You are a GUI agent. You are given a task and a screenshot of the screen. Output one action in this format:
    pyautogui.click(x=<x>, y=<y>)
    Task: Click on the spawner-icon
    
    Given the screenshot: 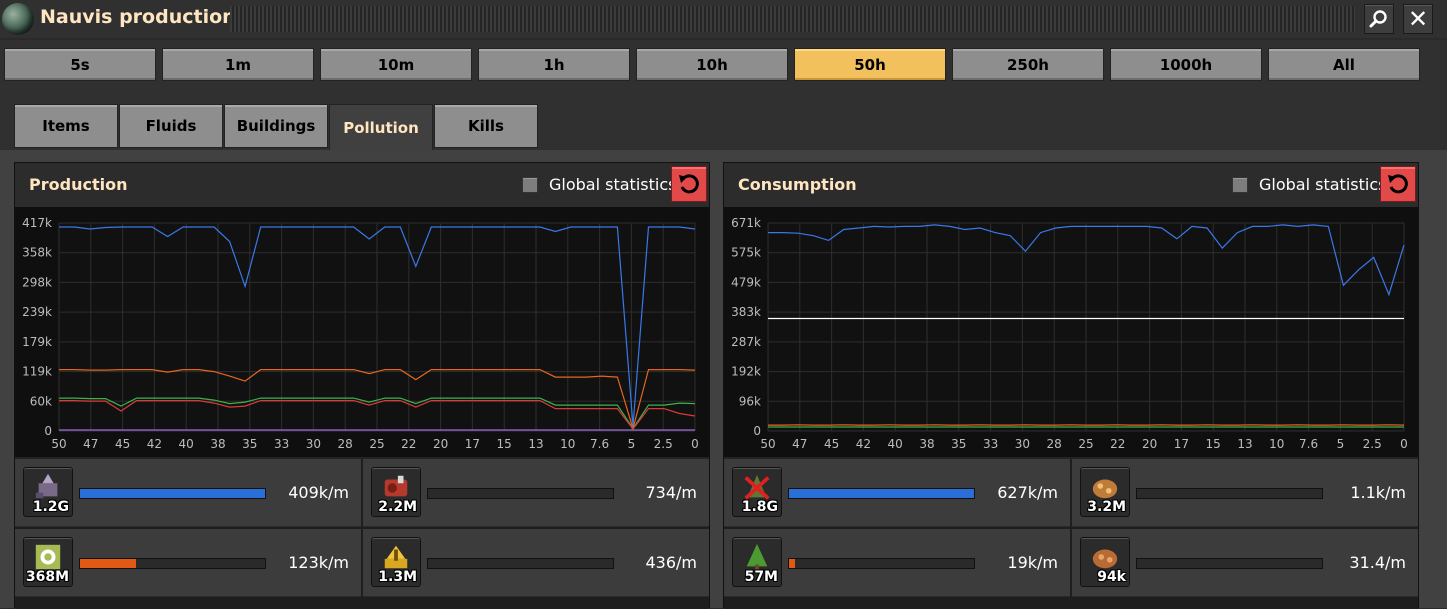 What is the action you would take?
    pyautogui.click(x=1105, y=487)
    